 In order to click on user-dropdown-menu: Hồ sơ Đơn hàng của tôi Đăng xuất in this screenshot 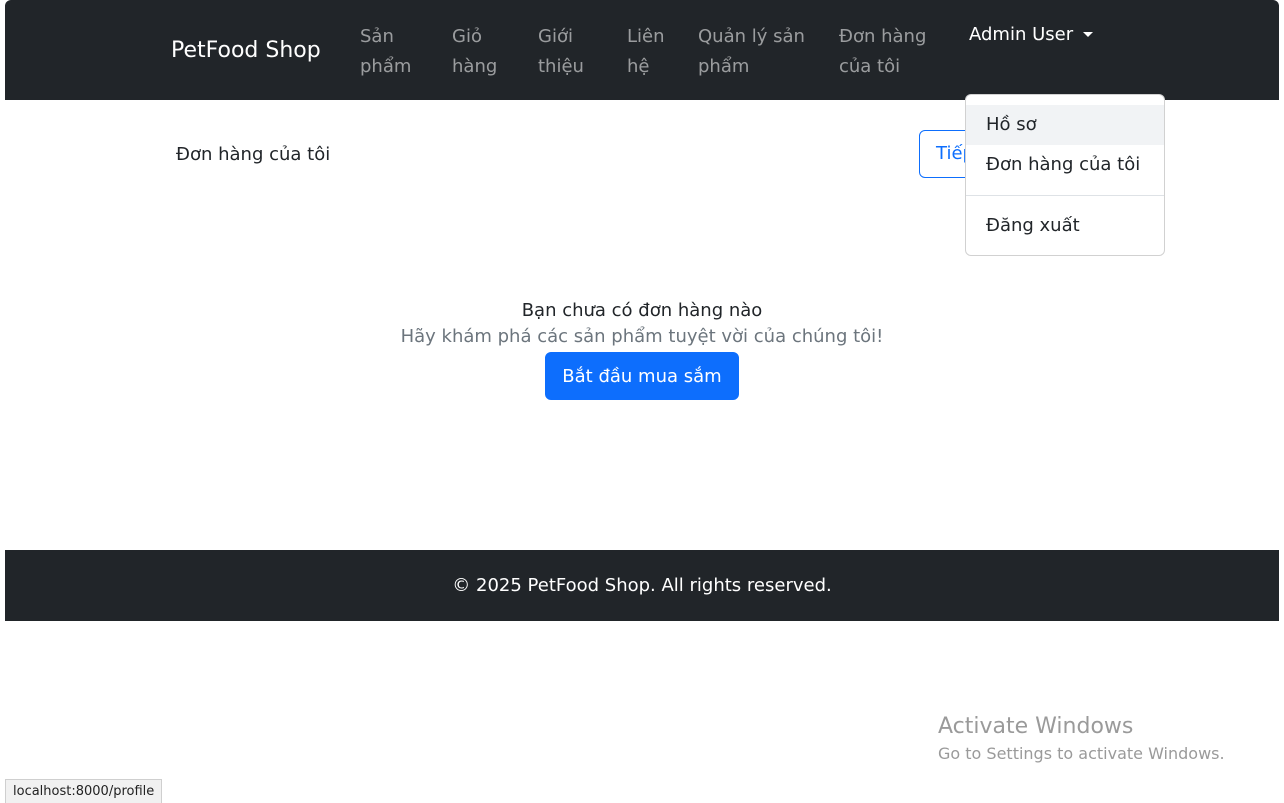, I will do `click(1065, 175)`.